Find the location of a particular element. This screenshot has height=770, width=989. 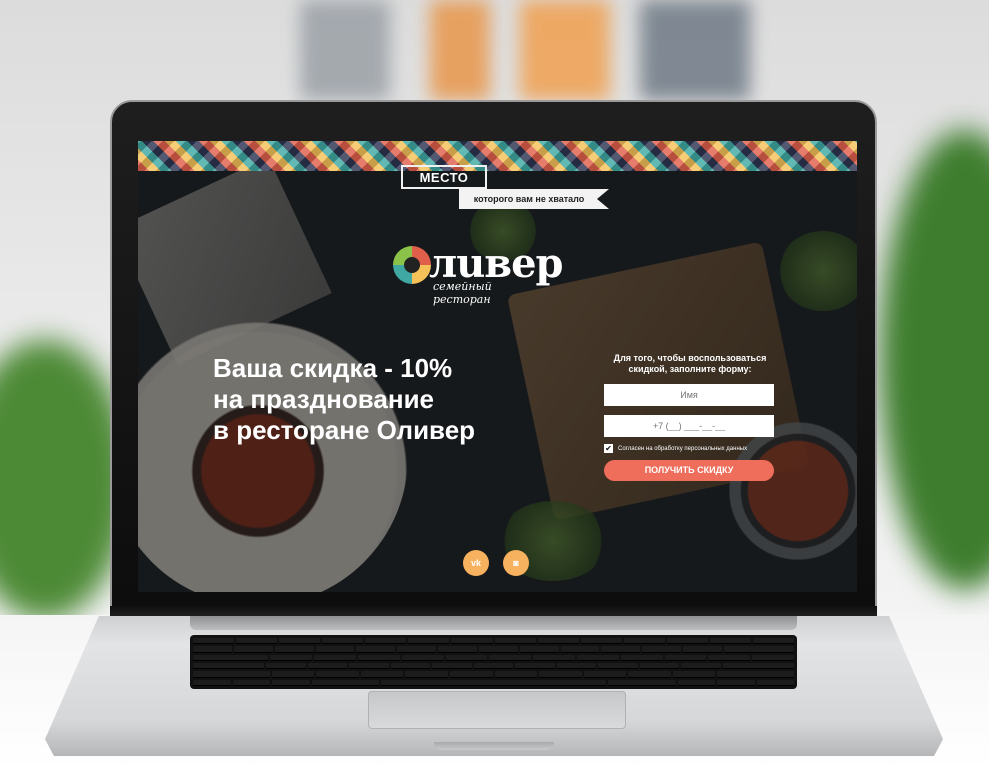

instagram-icon: ◙ is located at coordinates (516, 563).